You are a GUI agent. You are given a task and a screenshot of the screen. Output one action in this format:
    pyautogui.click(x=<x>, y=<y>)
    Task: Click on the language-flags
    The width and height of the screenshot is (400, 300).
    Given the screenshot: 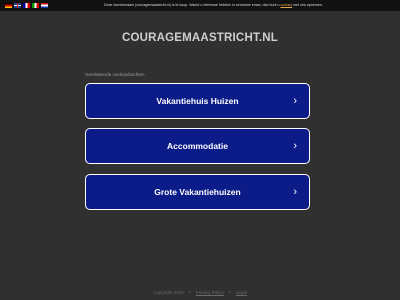 What is the action you would take?
    pyautogui.click(x=26, y=5)
    